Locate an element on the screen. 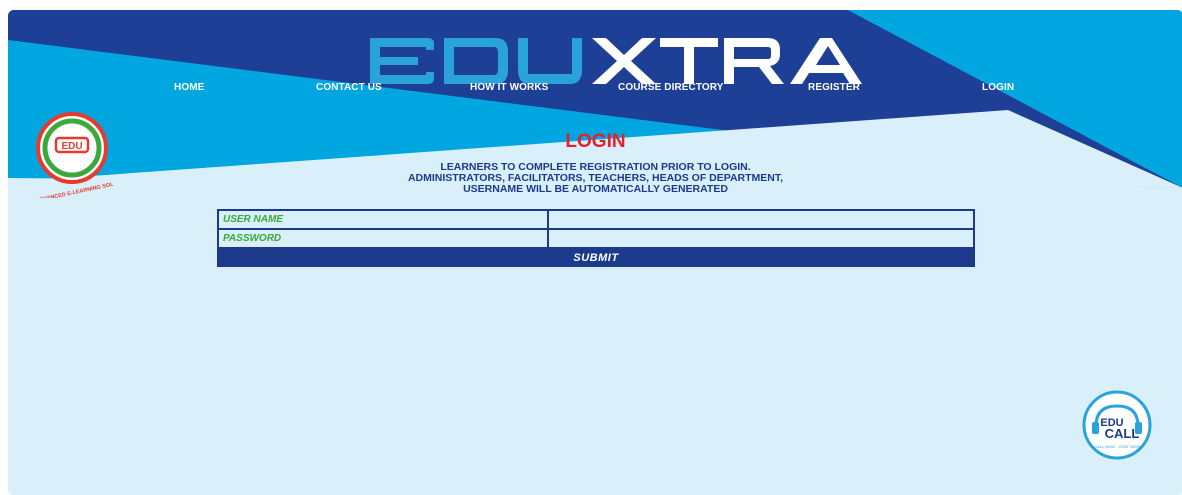 This screenshot has width=1182, height=495. eduxtra-logo is located at coordinates (616, 61).